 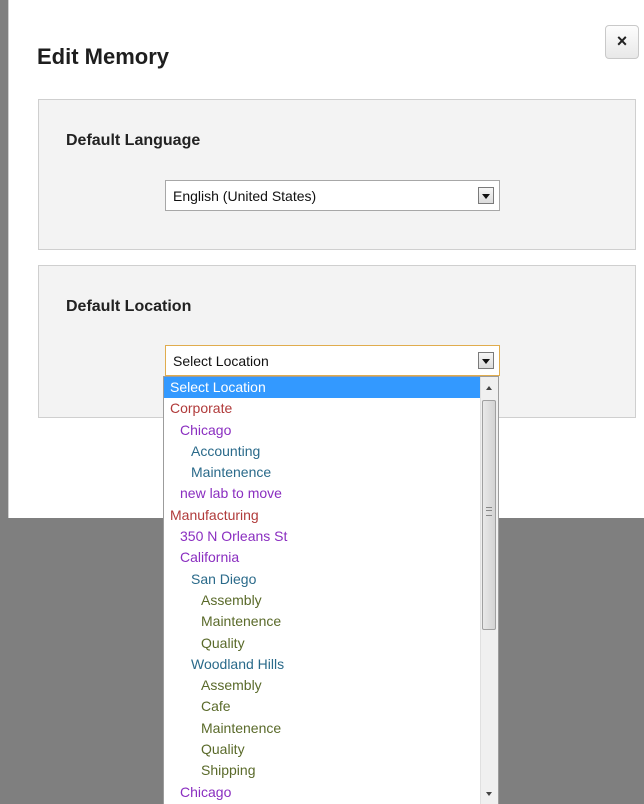 I want to click on location-option: Woodland Hills, so click(x=322, y=664).